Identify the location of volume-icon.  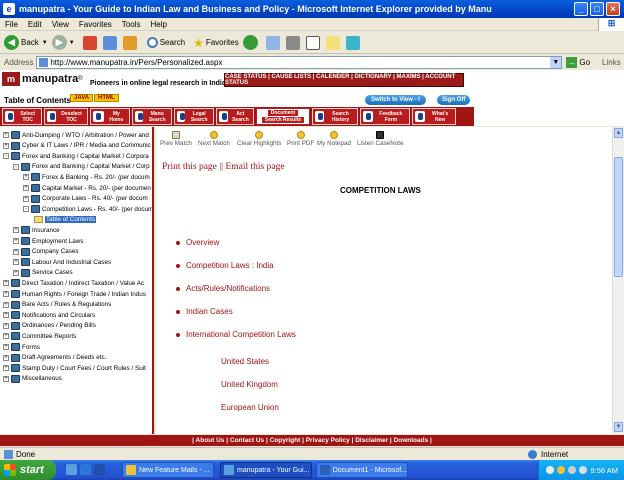
(583, 470).